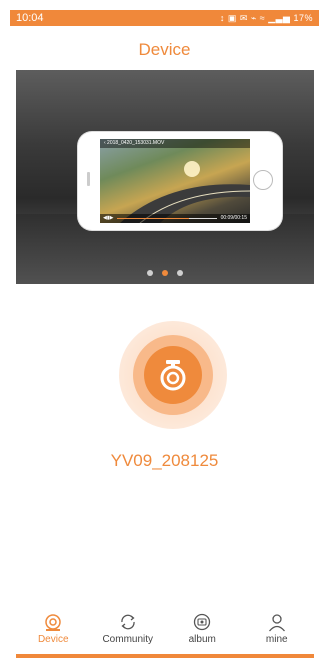 This screenshot has height=661, width=329. I want to click on status-icons: ↕ ▣ ✉ ⌁ ≈ ▁▃▅ 17%, so click(266, 17).